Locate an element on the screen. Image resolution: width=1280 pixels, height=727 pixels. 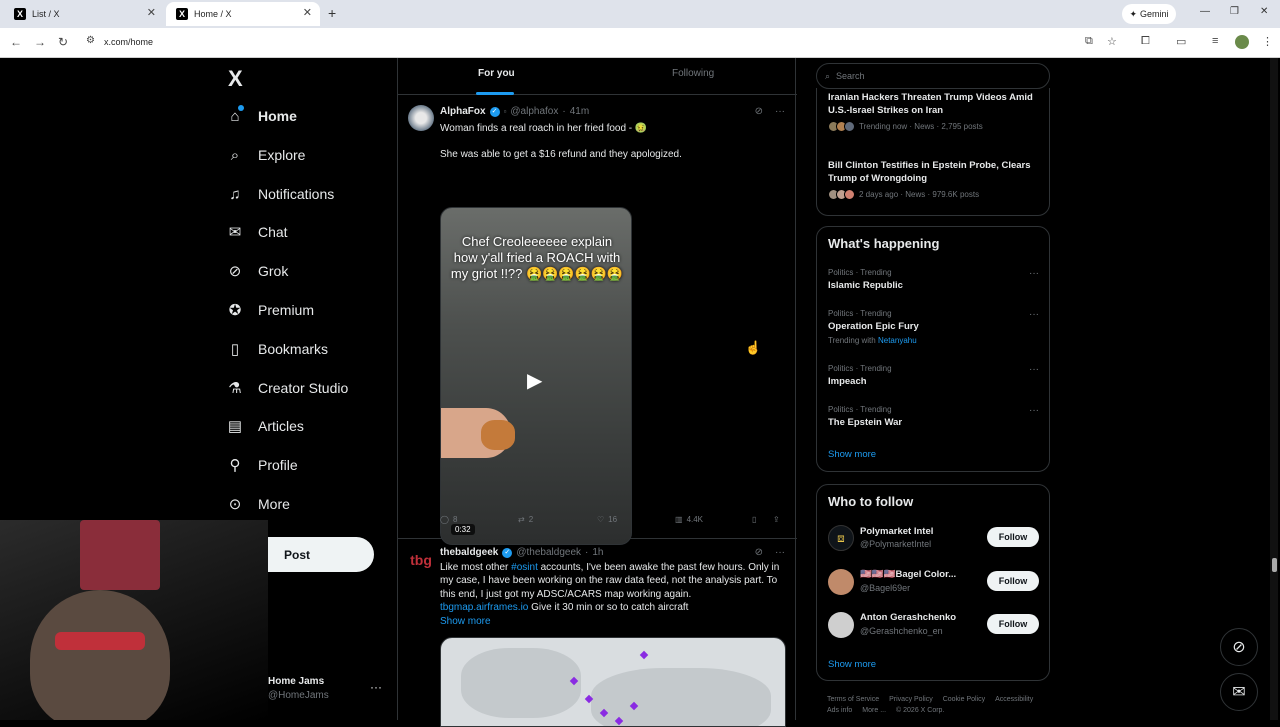
back-icon: ← is located at coordinates (16, 42).